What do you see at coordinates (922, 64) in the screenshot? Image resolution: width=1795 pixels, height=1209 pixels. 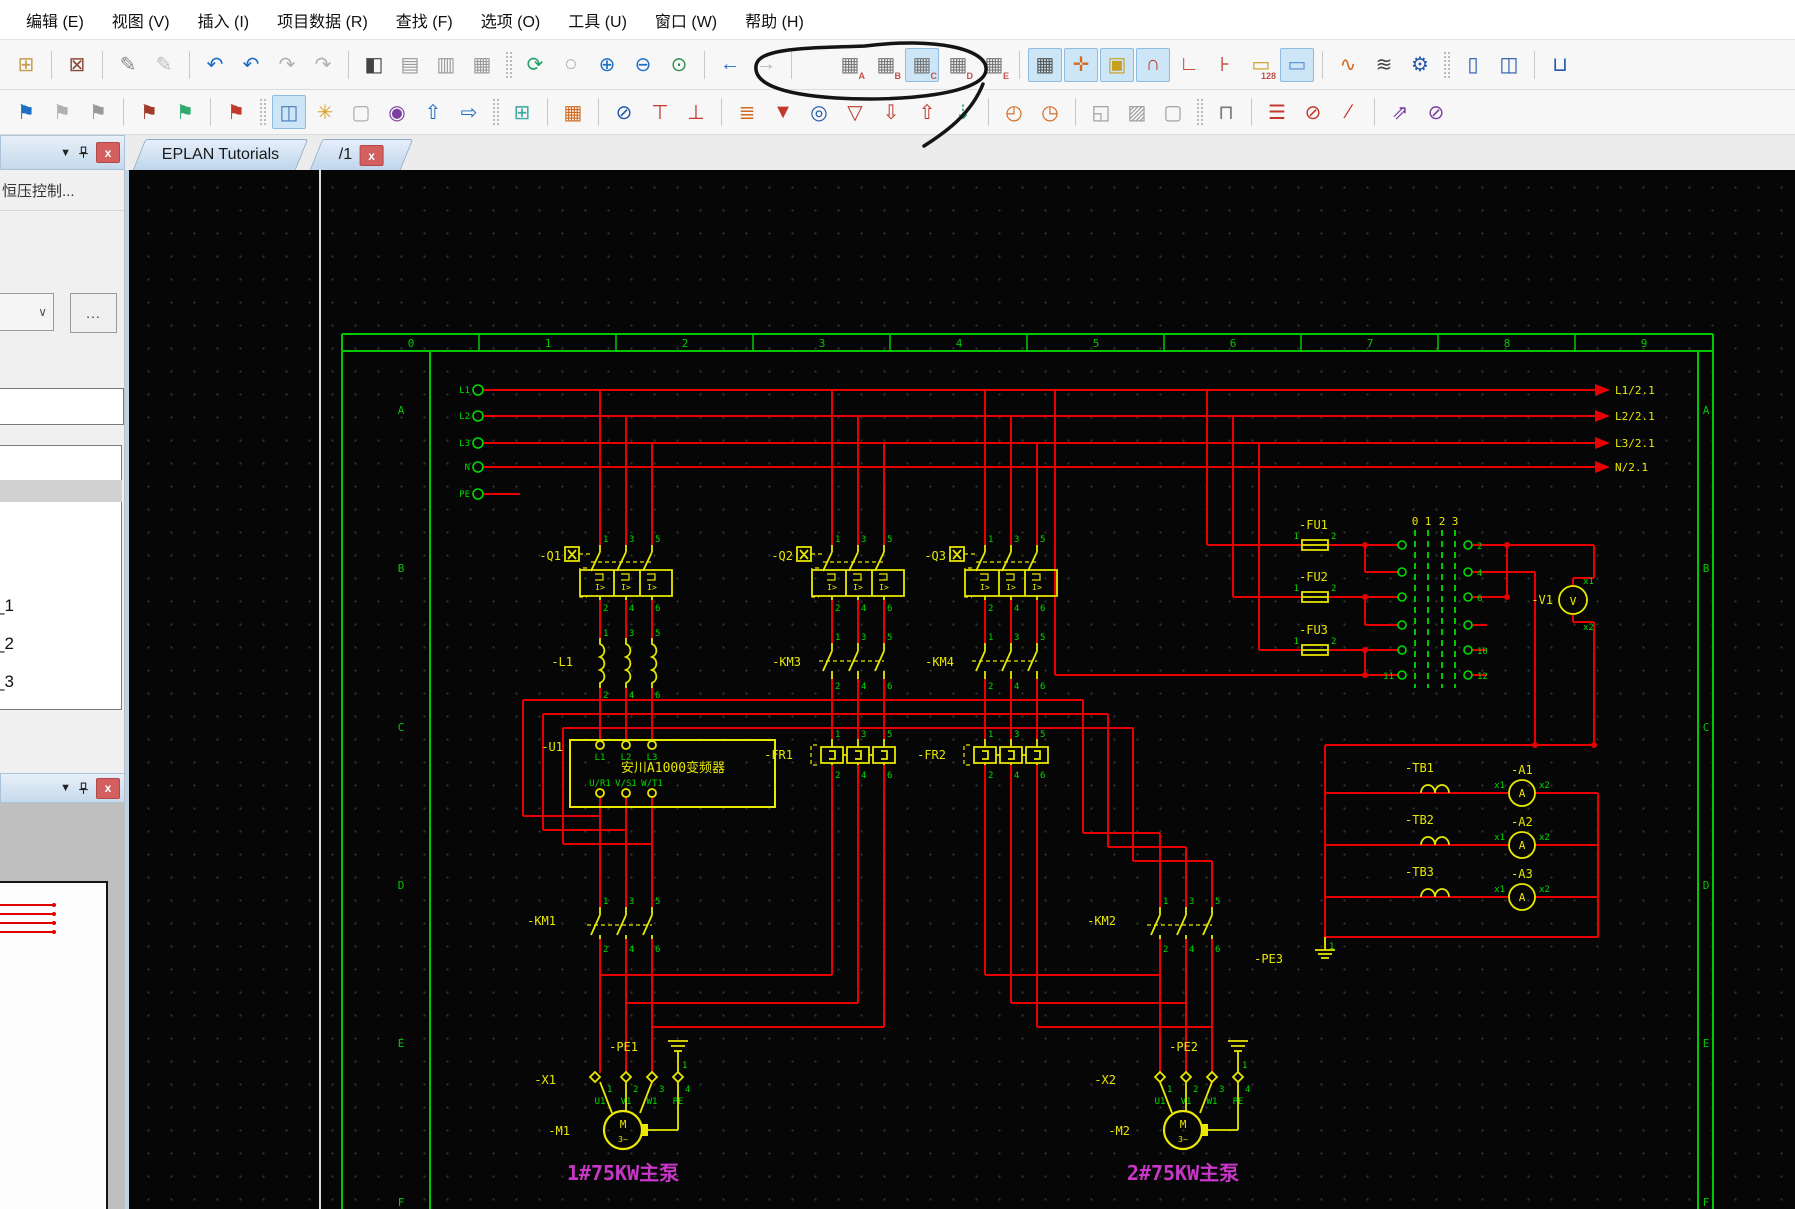 I see `grid-c-button: ▦ C` at bounding box center [922, 64].